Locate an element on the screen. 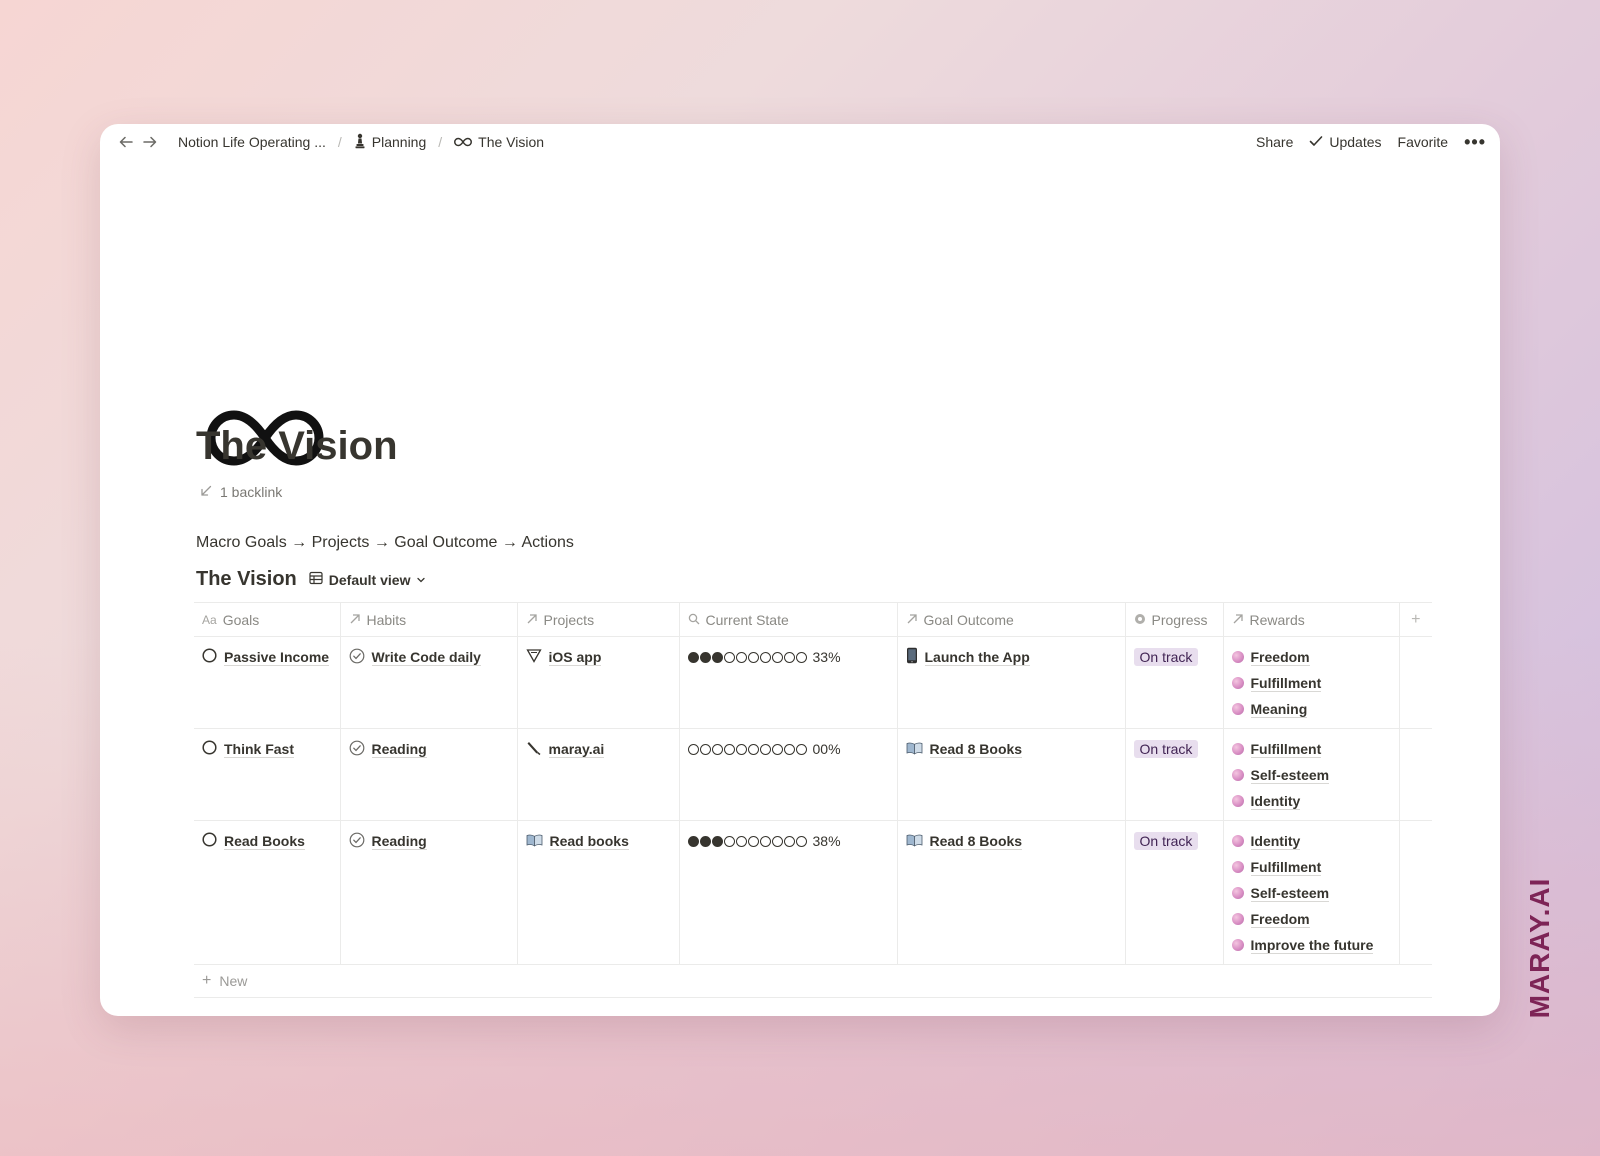 The height and width of the screenshot is (1156, 1600). pen-icon is located at coordinates (534, 749).